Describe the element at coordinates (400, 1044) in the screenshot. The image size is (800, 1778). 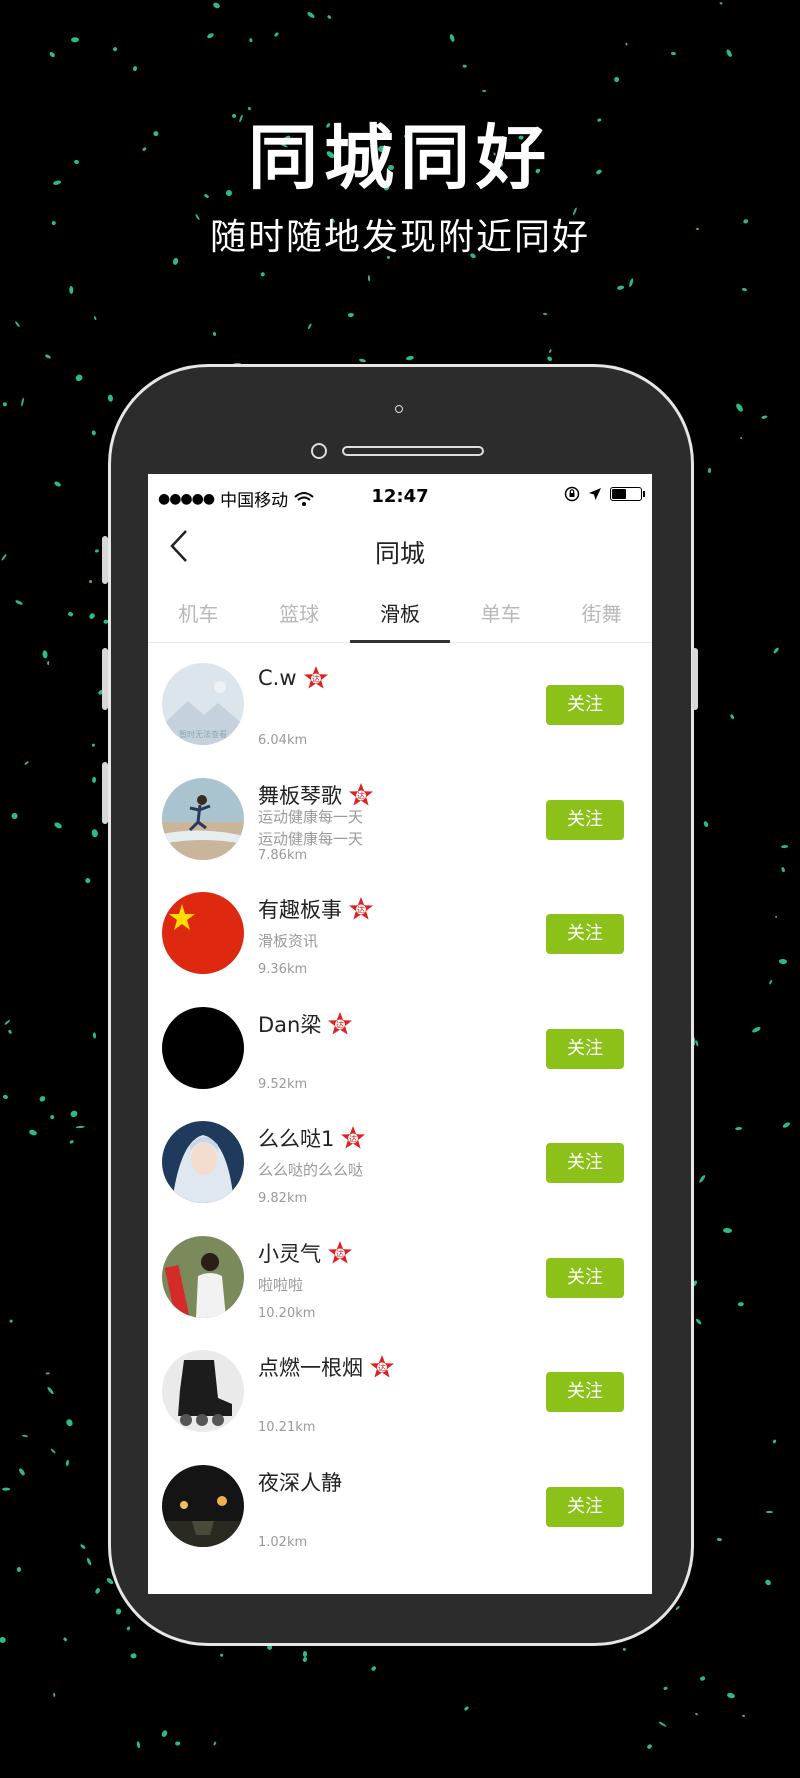
I see `list-item: Dan梁 达 9.52km 关注` at that location.